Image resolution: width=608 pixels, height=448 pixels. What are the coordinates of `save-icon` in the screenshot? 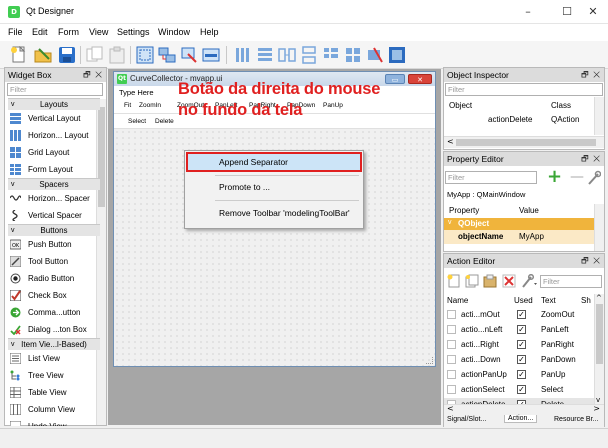 It's located at (67, 55).